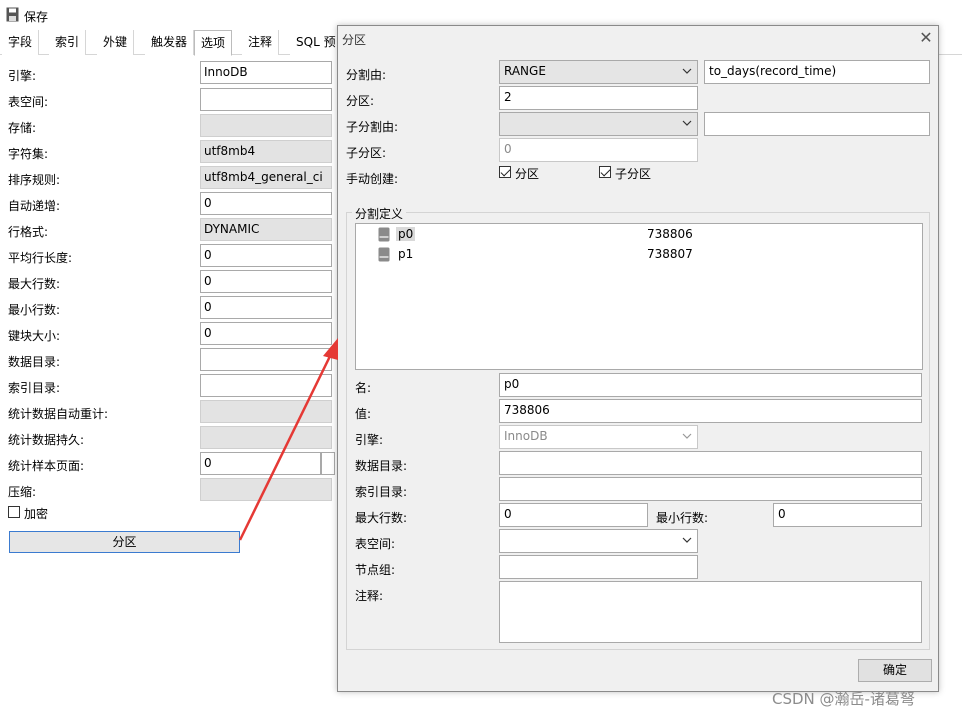 The width and height of the screenshot is (962, 718). What do you see at coordinates (710, 385) in the screenshot?
I see `name-input: p0` at bounding box center [710, 385].